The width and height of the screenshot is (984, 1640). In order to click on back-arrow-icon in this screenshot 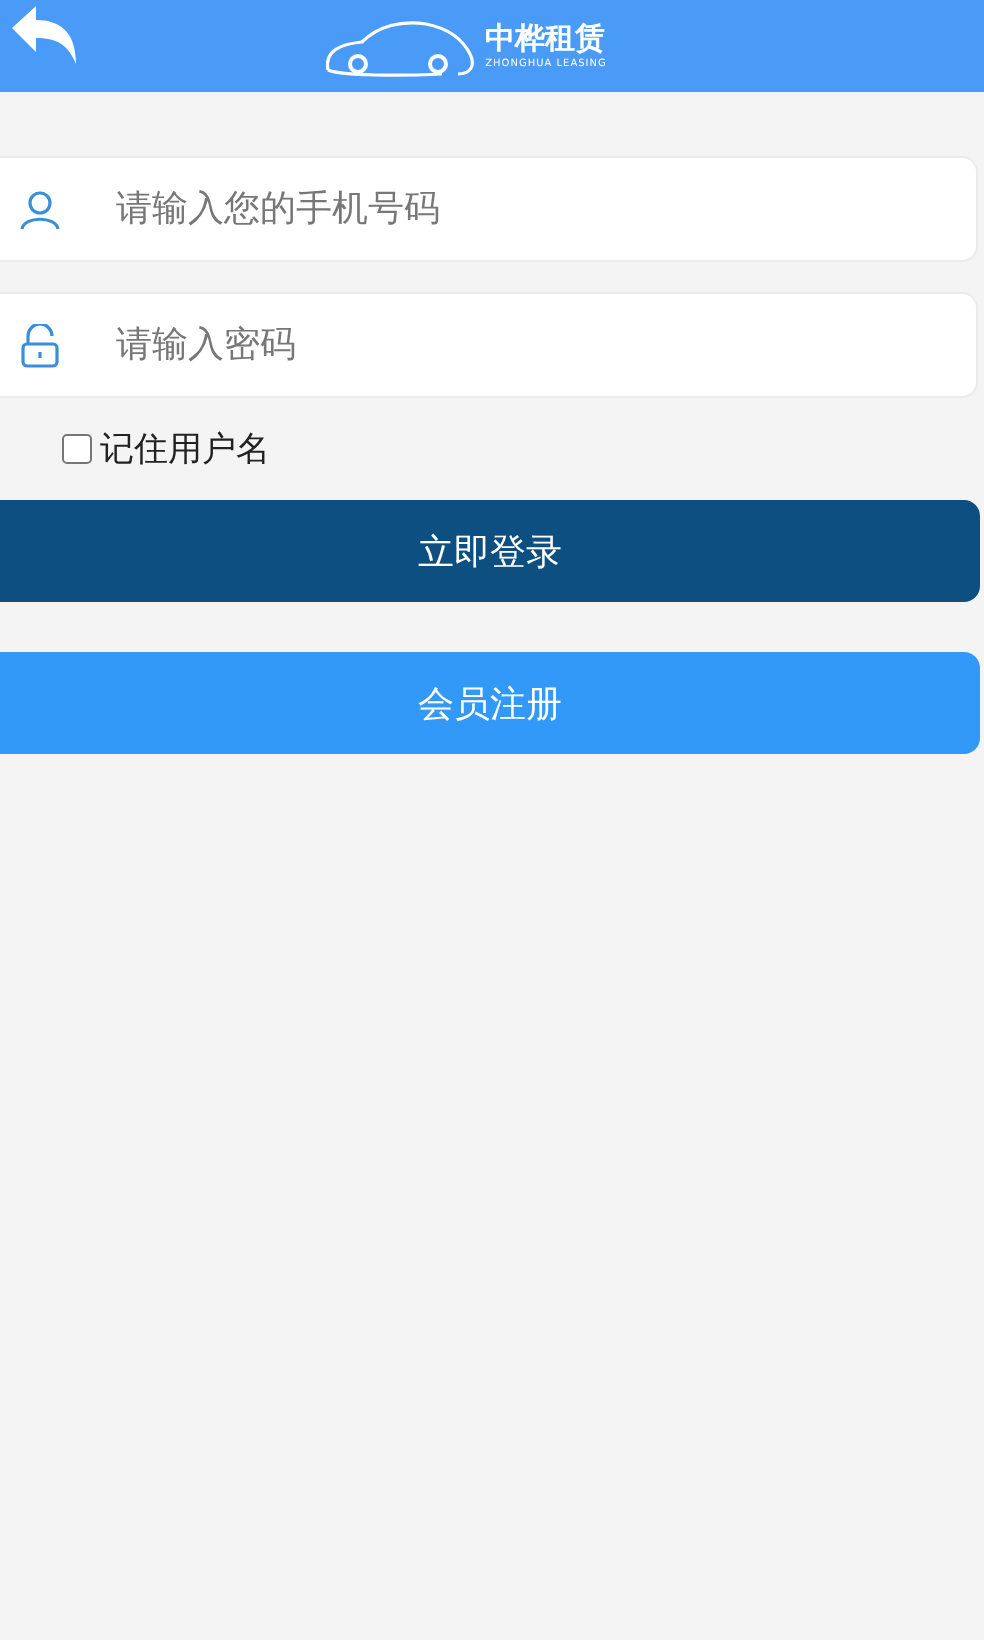, I will do `click(44, 36)`.